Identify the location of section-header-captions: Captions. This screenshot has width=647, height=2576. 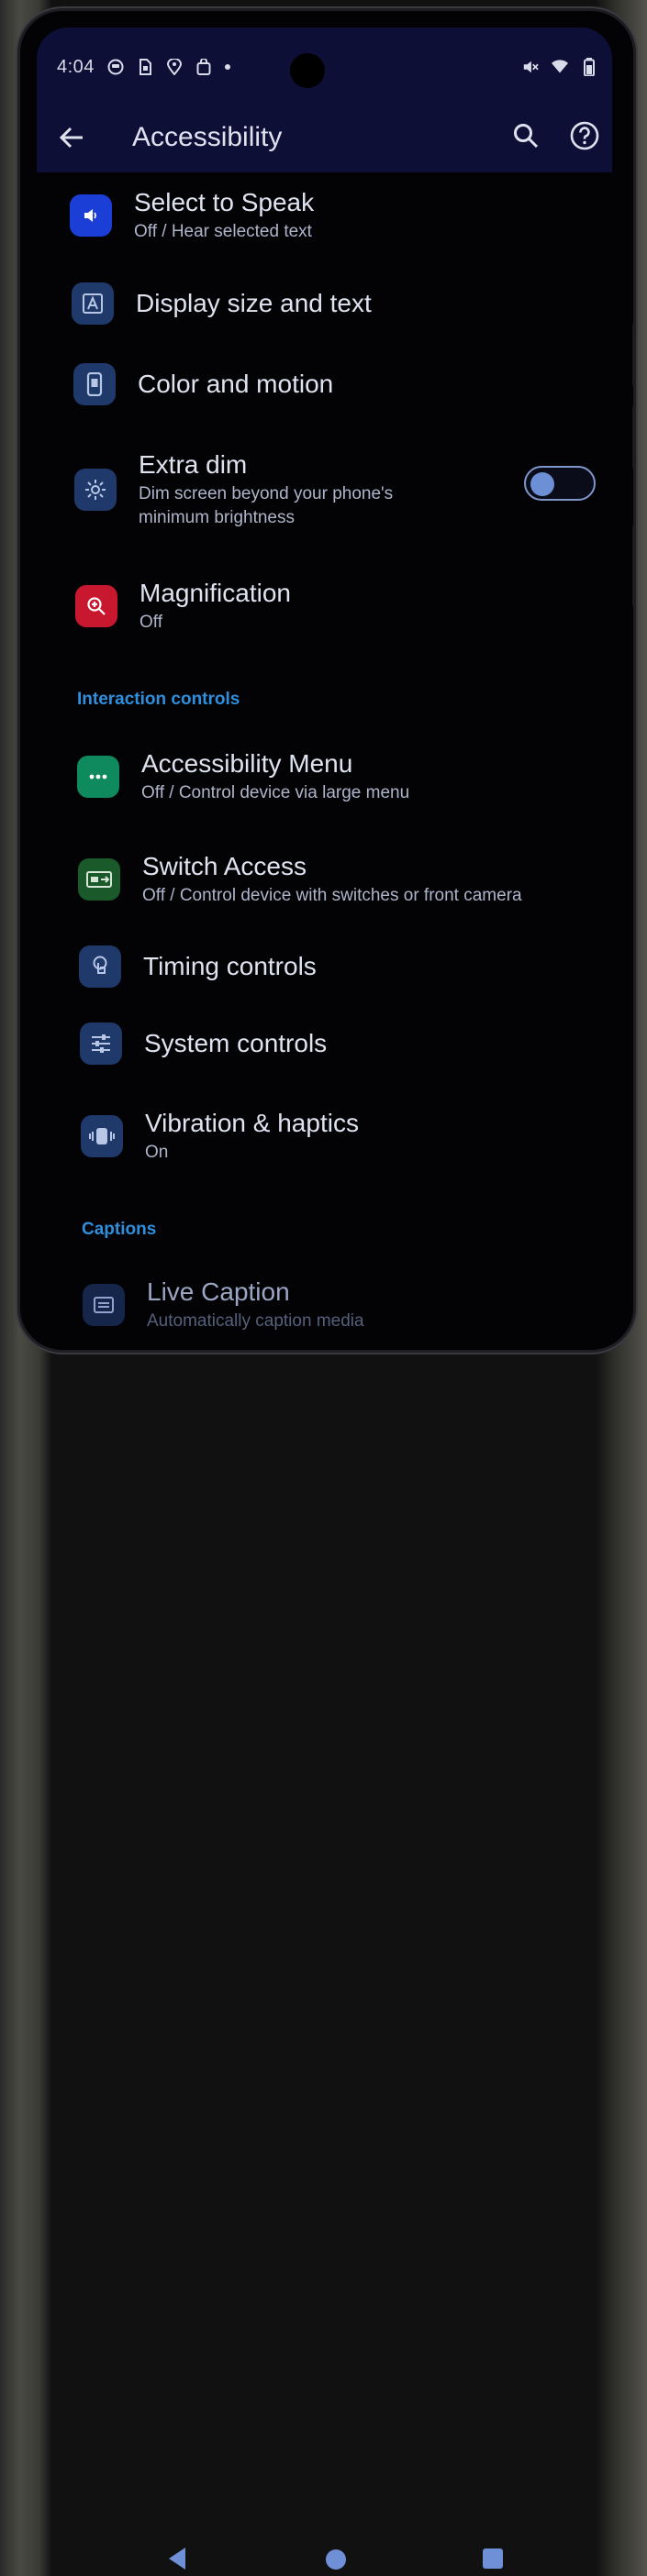
(120, 1229).